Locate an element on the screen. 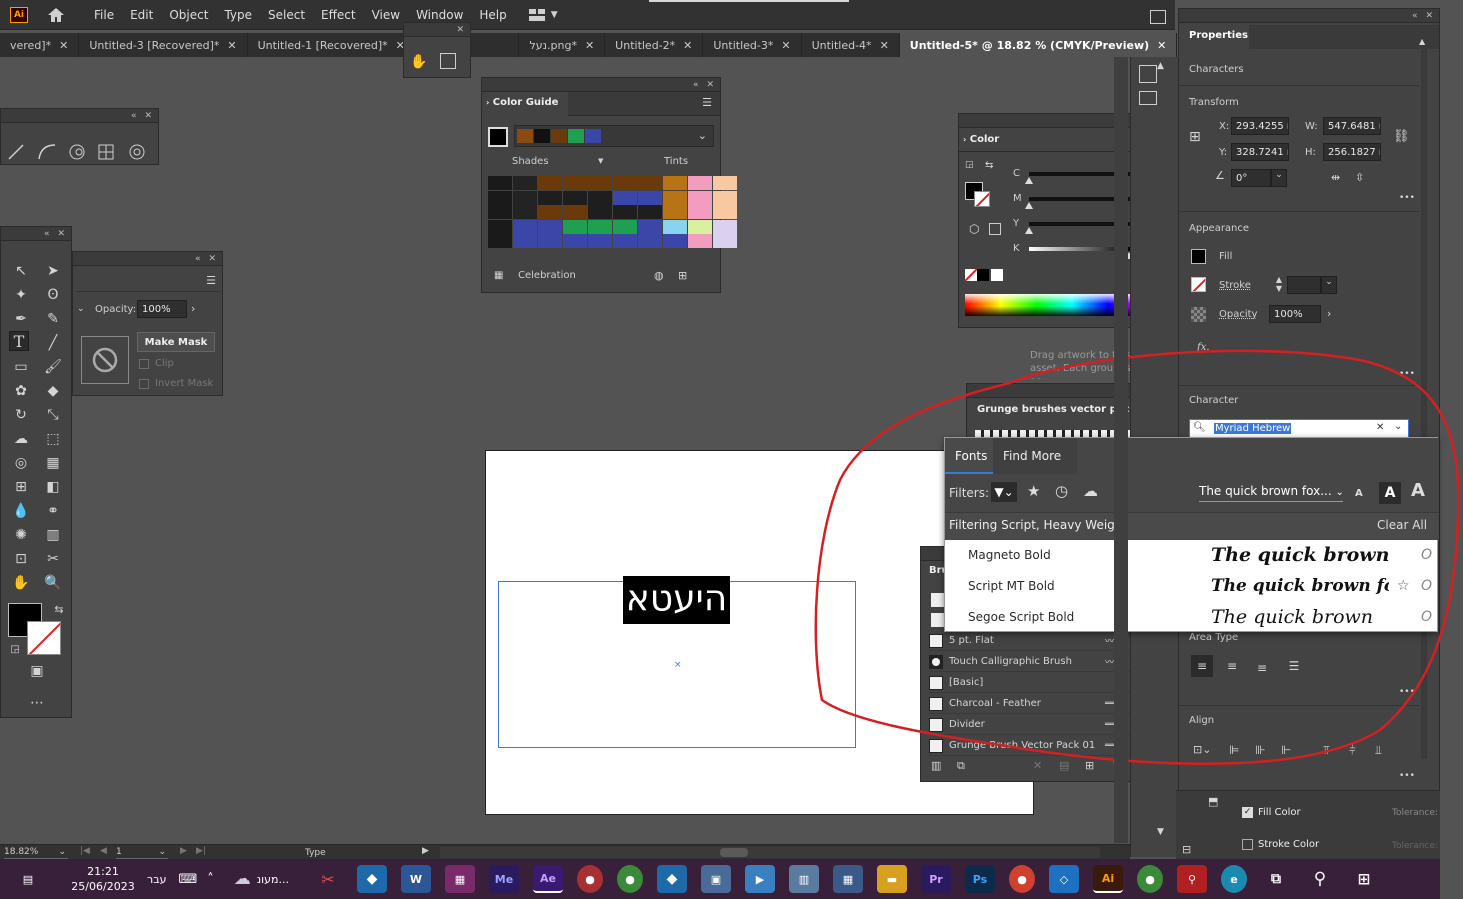 This screenshot has width=1463, height=899. properties-scroll-up: ▲ is located at coordinates (1422, 41).